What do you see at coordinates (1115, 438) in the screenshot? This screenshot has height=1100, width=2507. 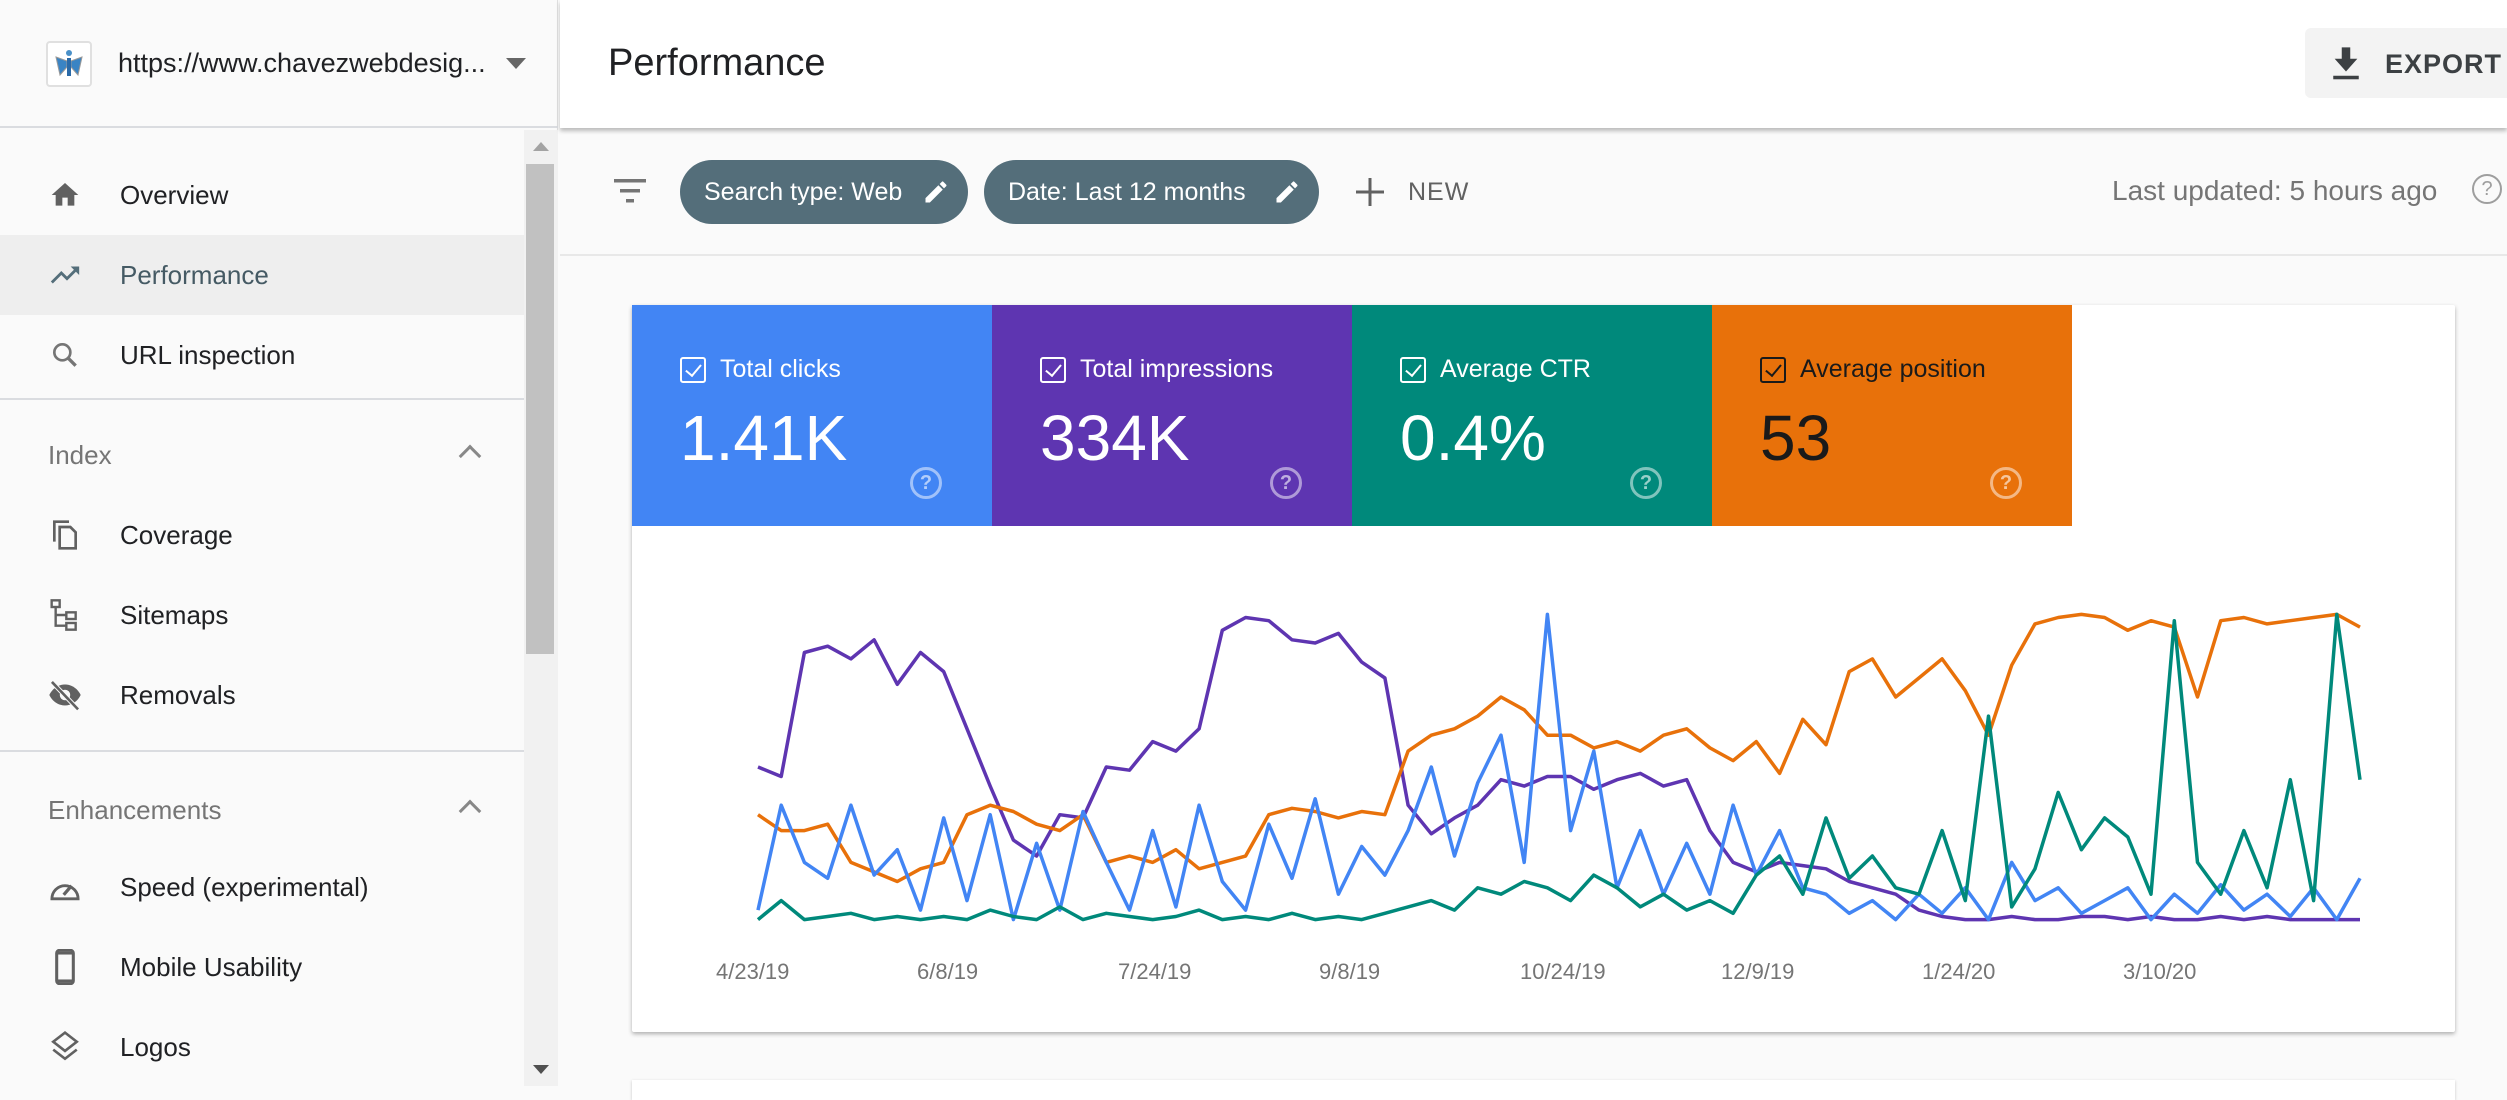 I see `metric-value: 334K` at bounding box center [1115, 438].